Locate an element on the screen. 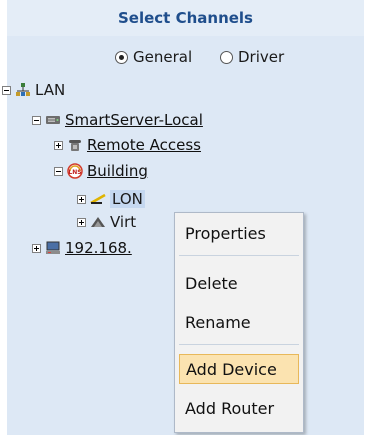 Image resolution: width=381 pixels, height=435 pixels. menu-item-properties-label: Properties is located at coordinates (225, 233).